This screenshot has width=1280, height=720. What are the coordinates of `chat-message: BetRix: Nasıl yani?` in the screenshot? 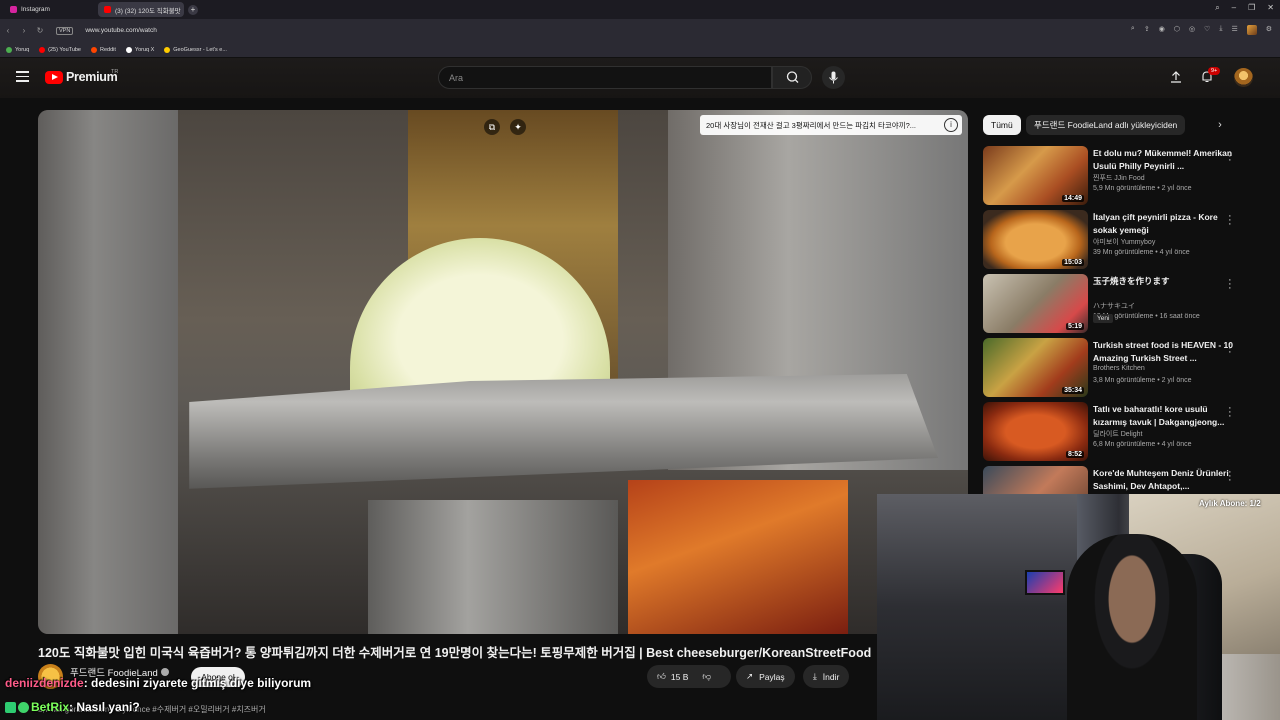 It's located at (72, 707).